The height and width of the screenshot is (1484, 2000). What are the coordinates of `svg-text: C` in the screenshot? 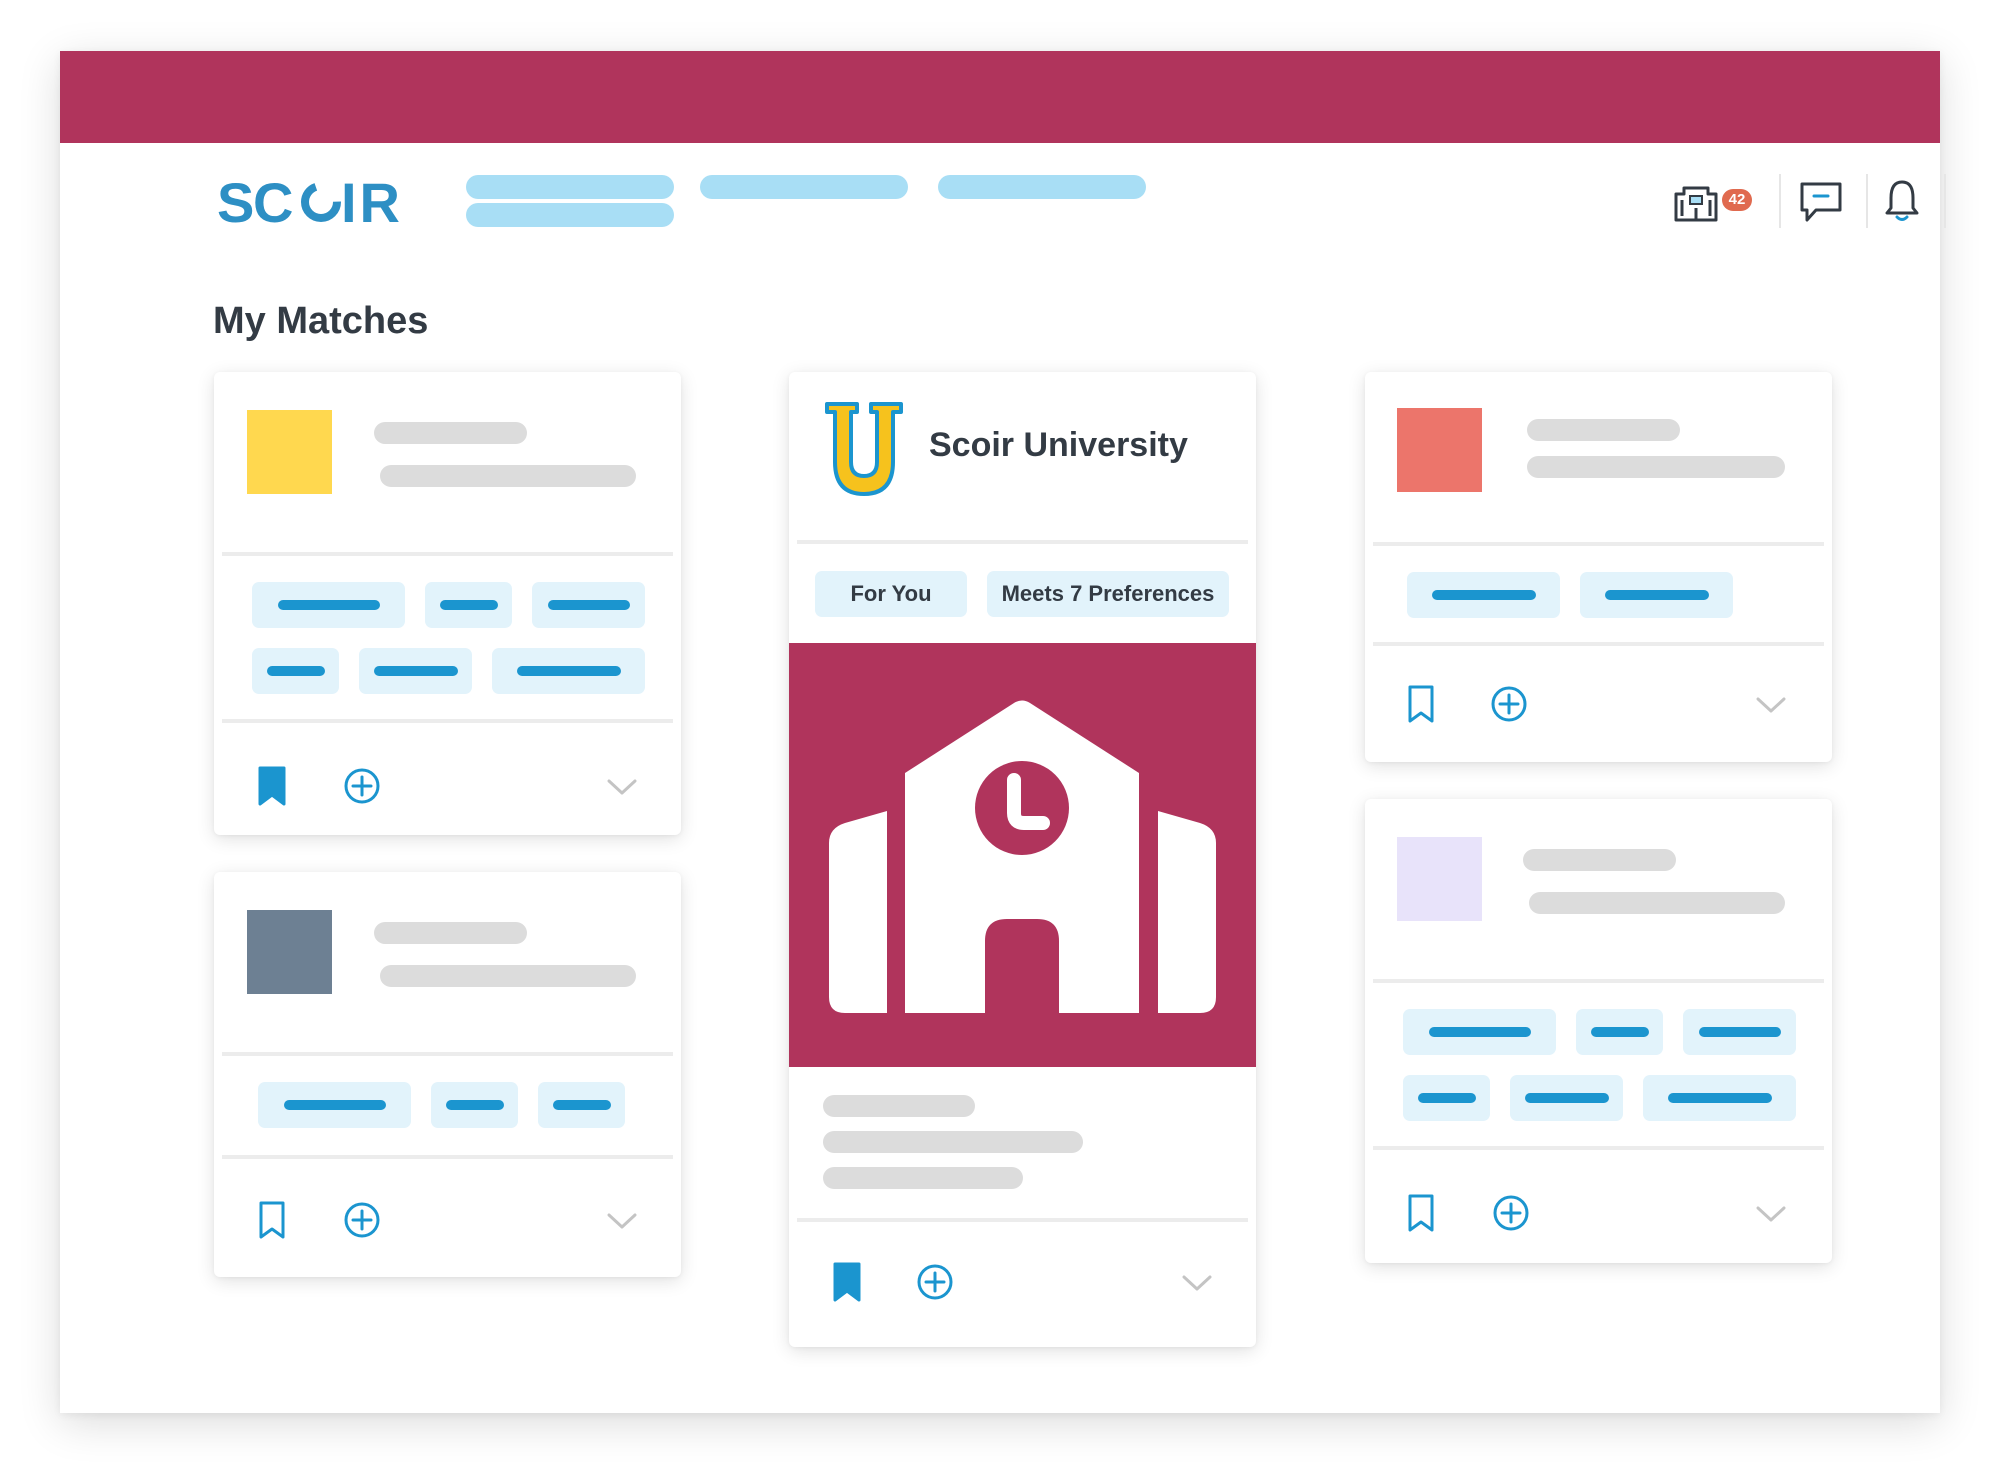 It's located at (274, 203).